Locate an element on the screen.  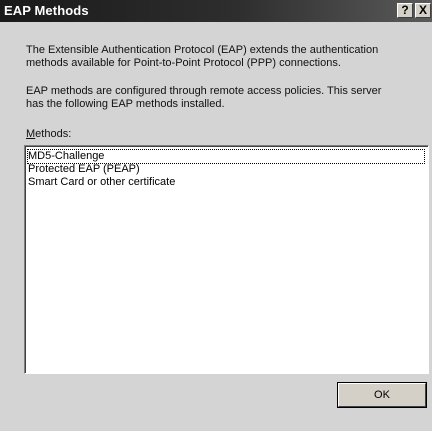
list-item-md5-challenge: MD5-Challenge is located at coordinates (226, 156).